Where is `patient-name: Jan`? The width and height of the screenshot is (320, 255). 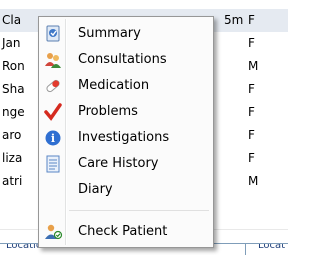 patient-name: Jan is located at coordinates (11, 43).